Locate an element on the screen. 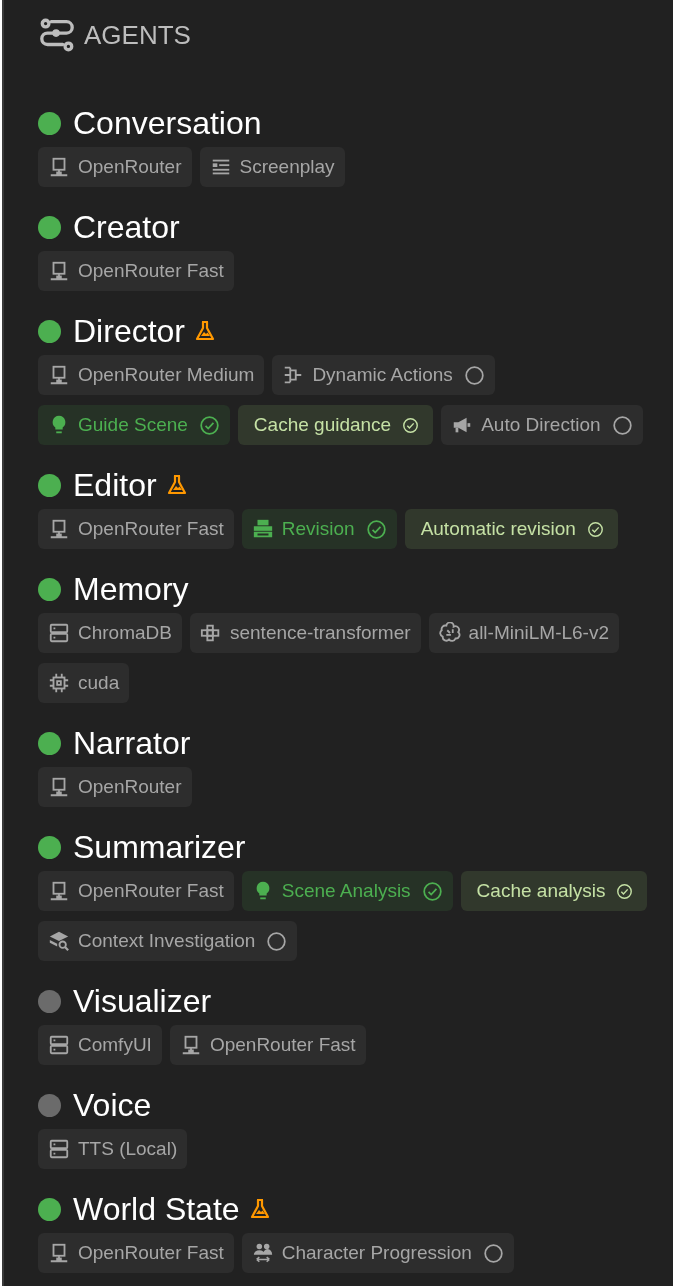 The image size is (673, 1286). route-icon is located at coordinates (57, 35).